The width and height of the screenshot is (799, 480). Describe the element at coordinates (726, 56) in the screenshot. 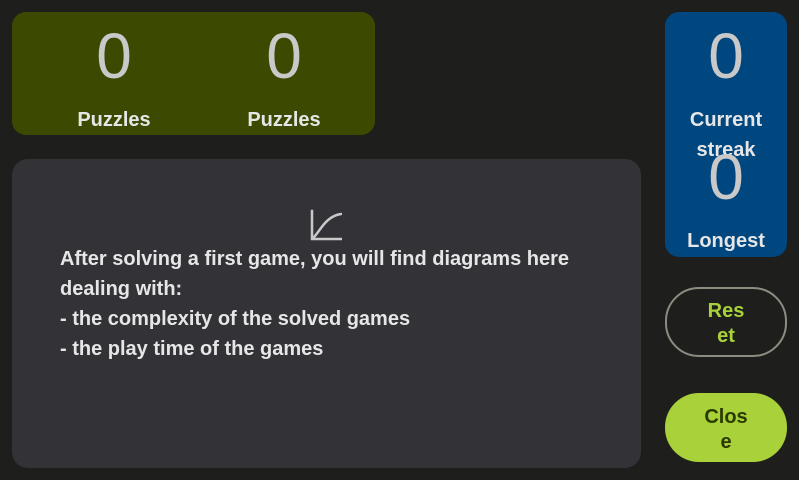

I see `current-streak-value: 0` at that location.